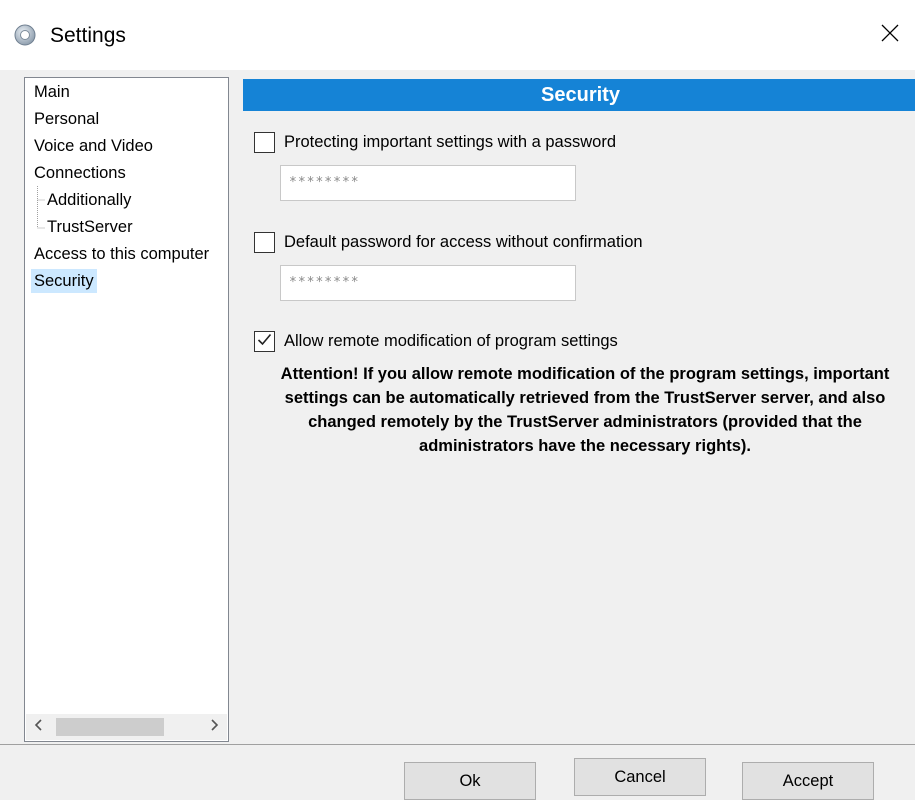 This screenshot has height=800, width=915. I want to click on footer-divider, so click(457, 744).